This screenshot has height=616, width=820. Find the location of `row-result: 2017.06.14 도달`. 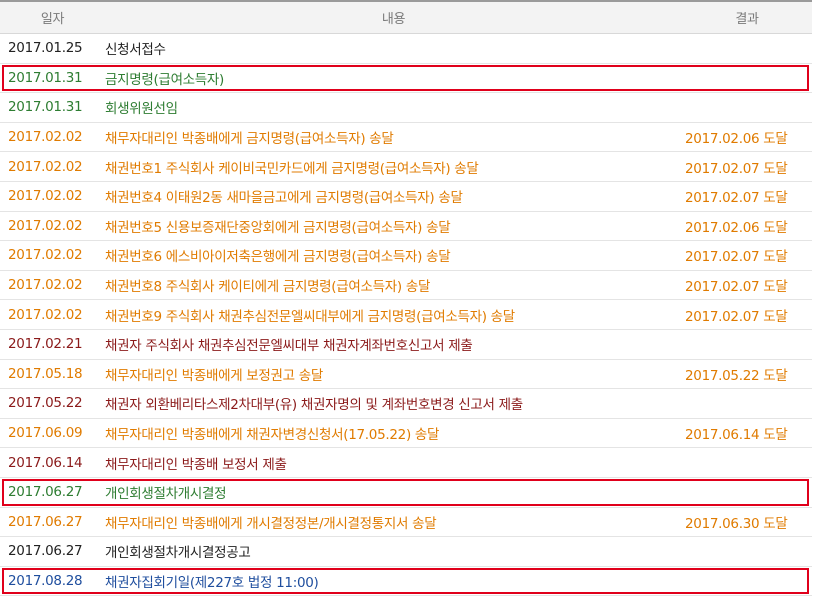

row-result: 2017.06.14 도달 is located at coordinates (736, 435).